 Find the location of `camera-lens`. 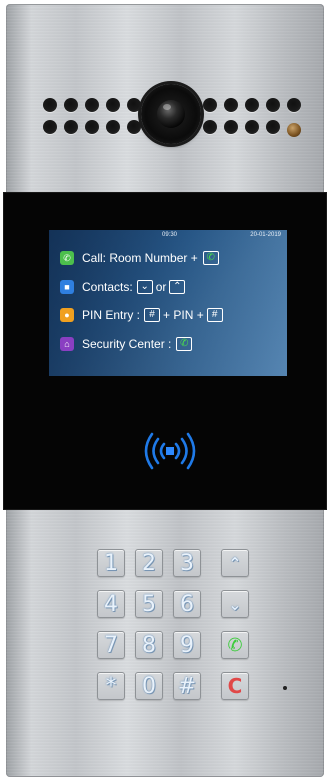

camera-lens is located at coordinates (171, 114).